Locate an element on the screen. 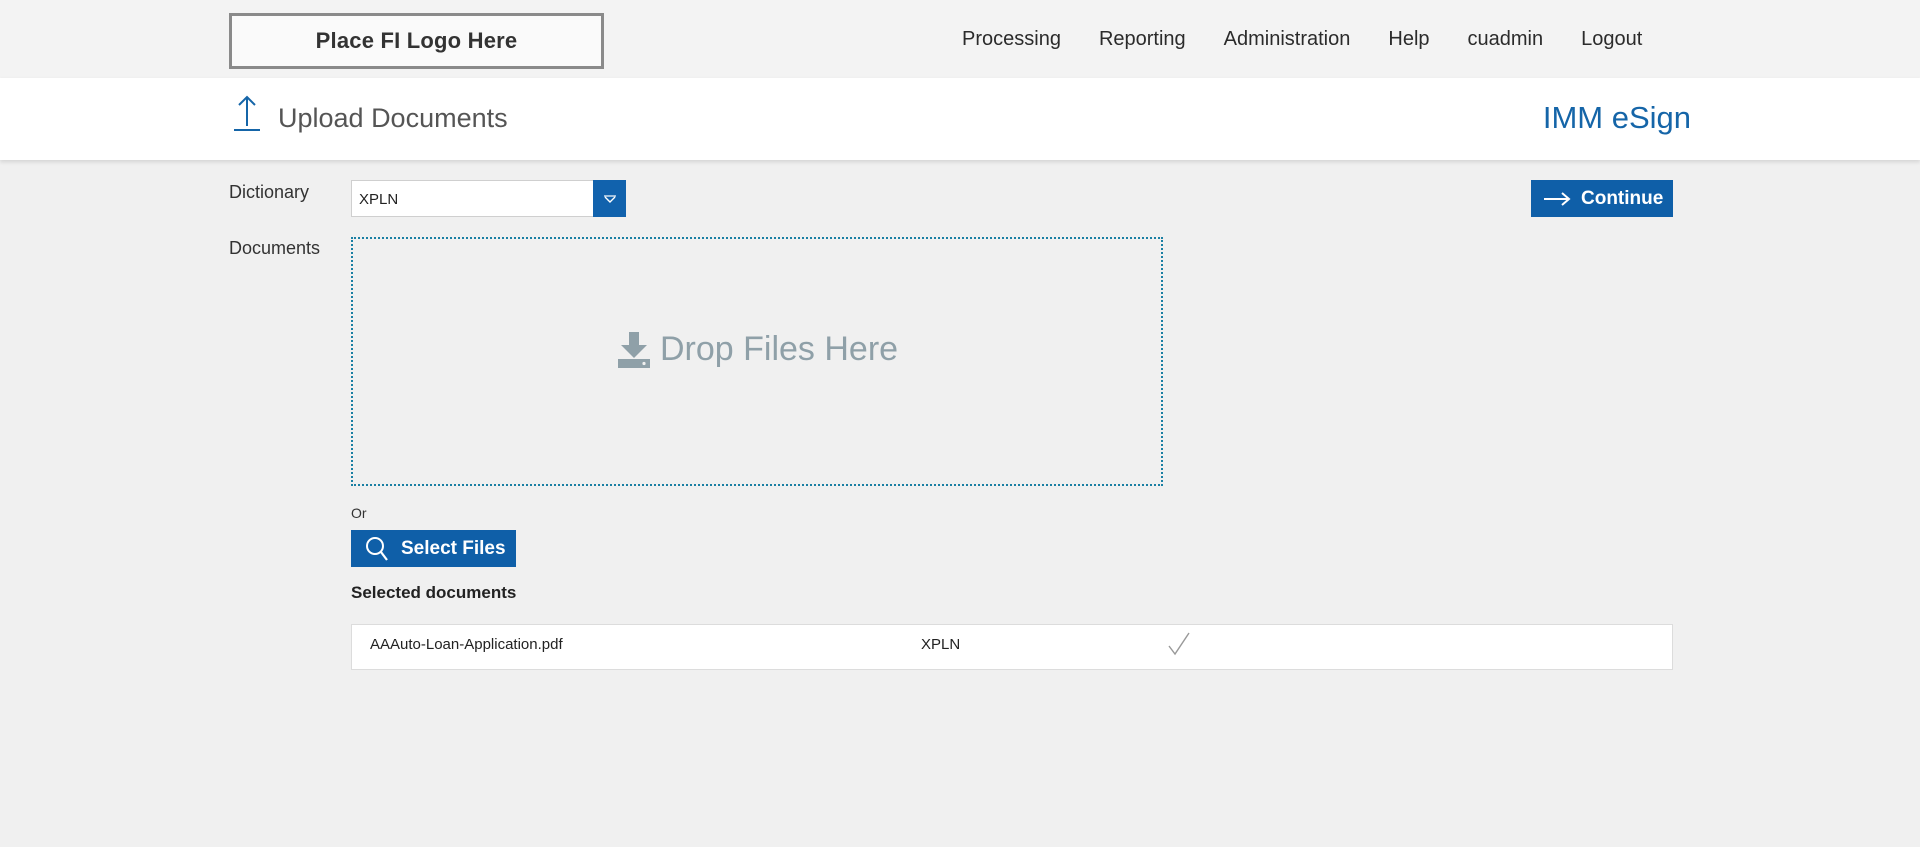  checkmark-icon is located at coordinates (1179, 645).